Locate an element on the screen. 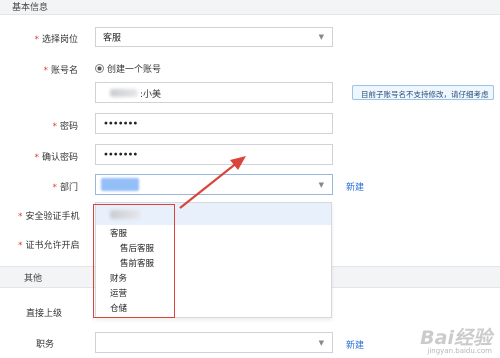  watermark-url: jingyan.baidu.com is located at coordinates (459, 351).